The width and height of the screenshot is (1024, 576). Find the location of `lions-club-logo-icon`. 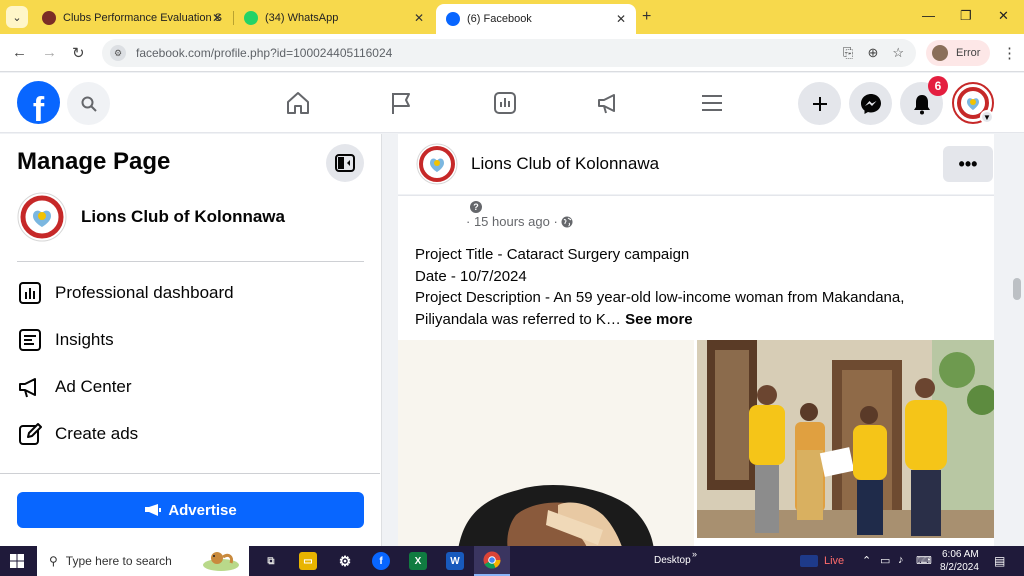

lions-club-logo-icon is located at coordinates (437, 164).